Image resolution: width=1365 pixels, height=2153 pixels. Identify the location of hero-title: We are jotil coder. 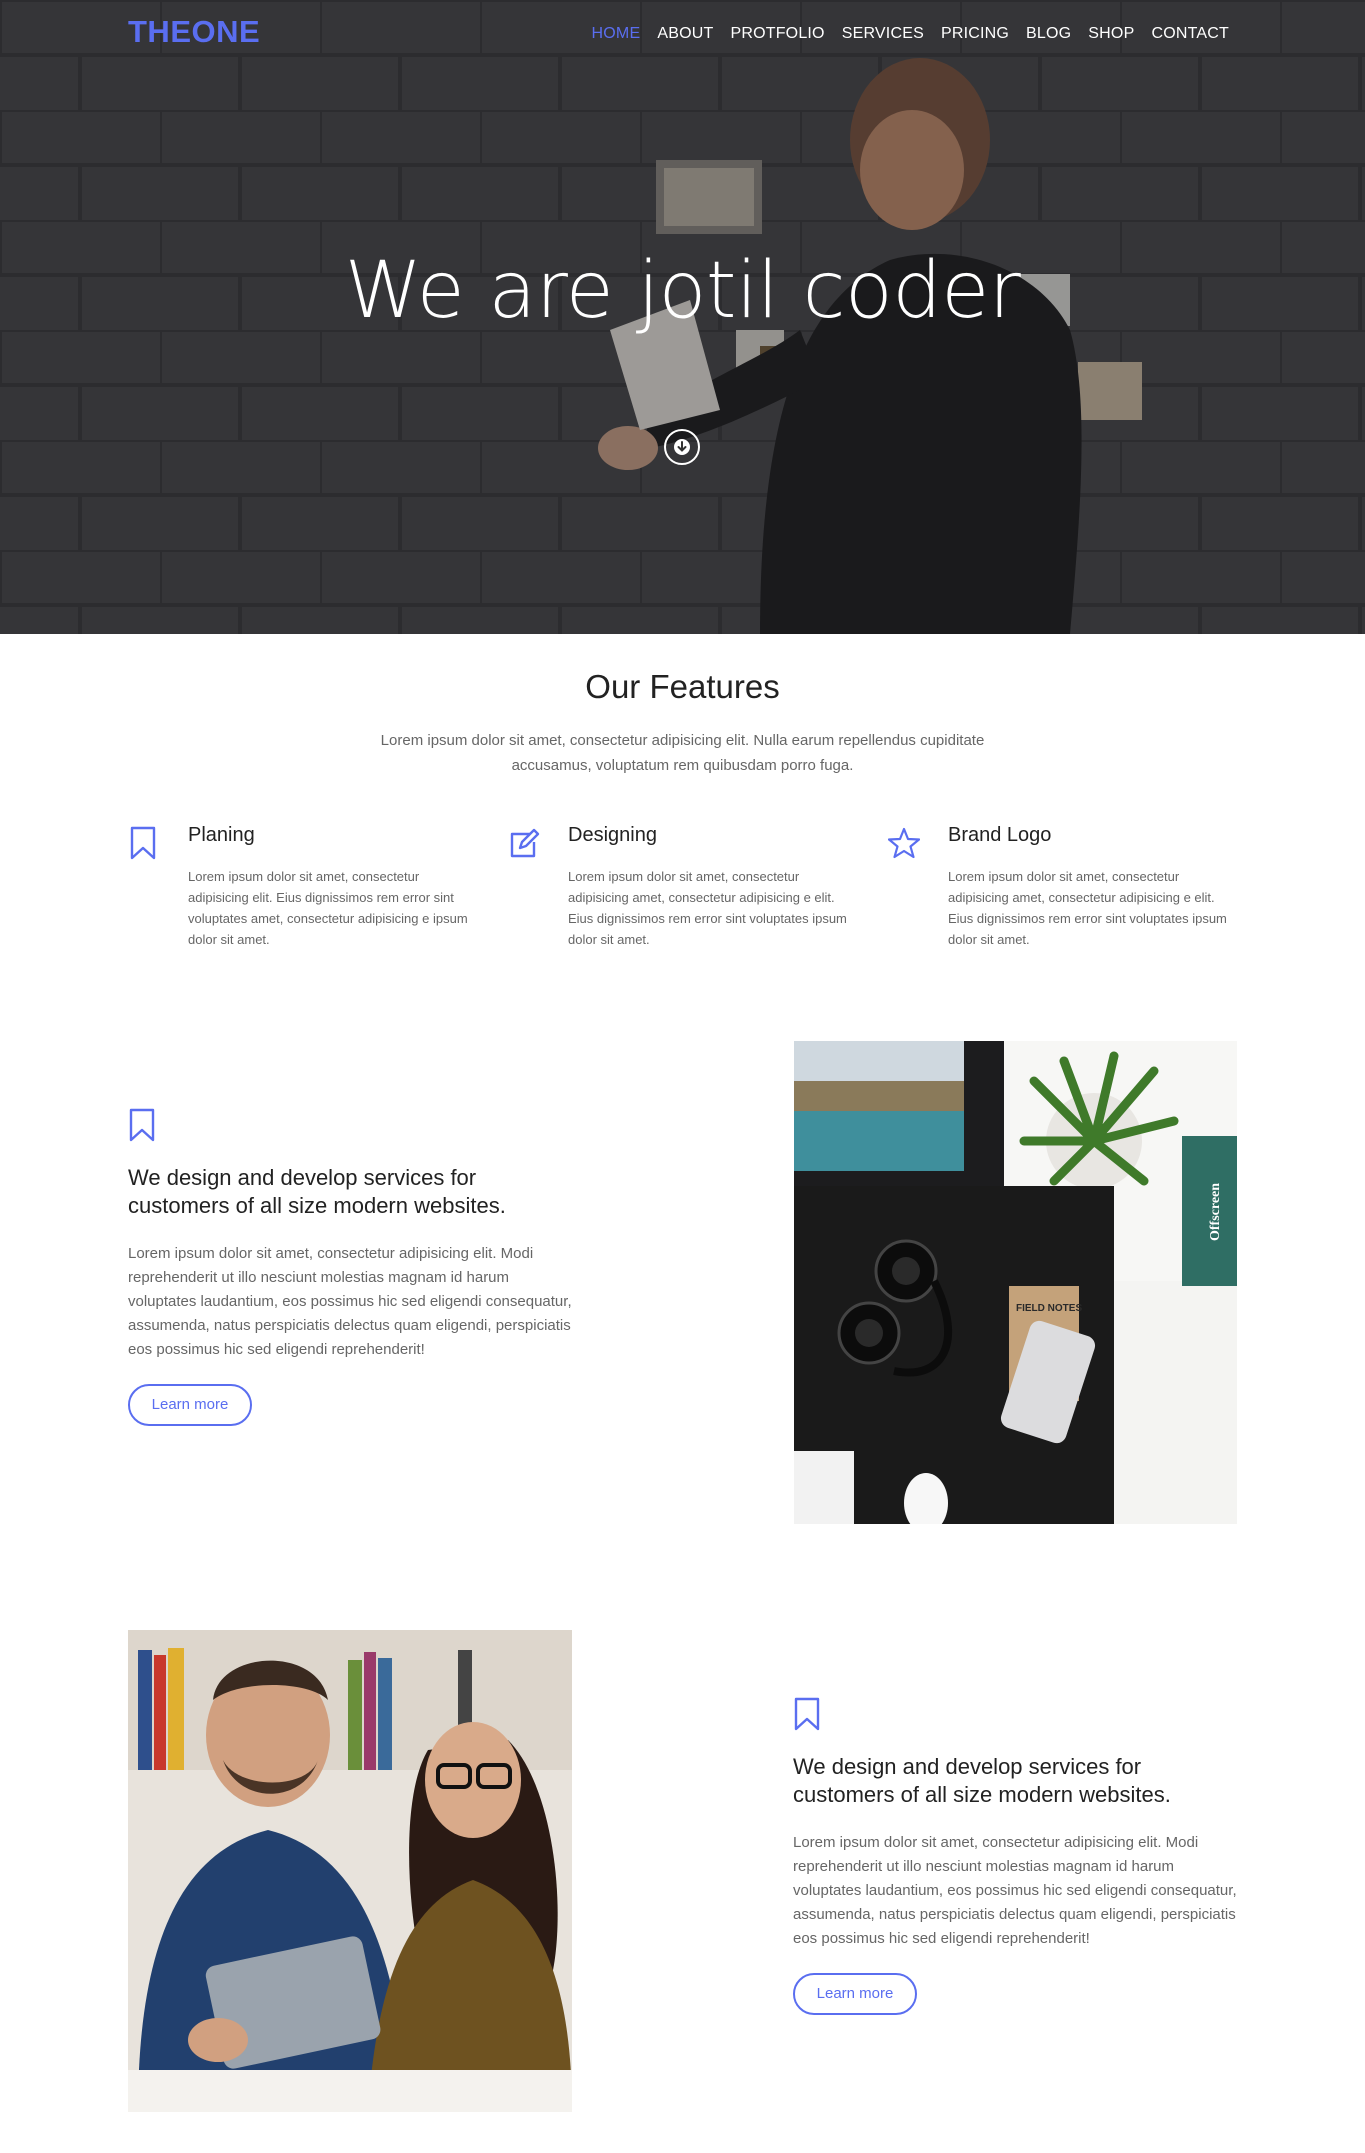
(682, 291).